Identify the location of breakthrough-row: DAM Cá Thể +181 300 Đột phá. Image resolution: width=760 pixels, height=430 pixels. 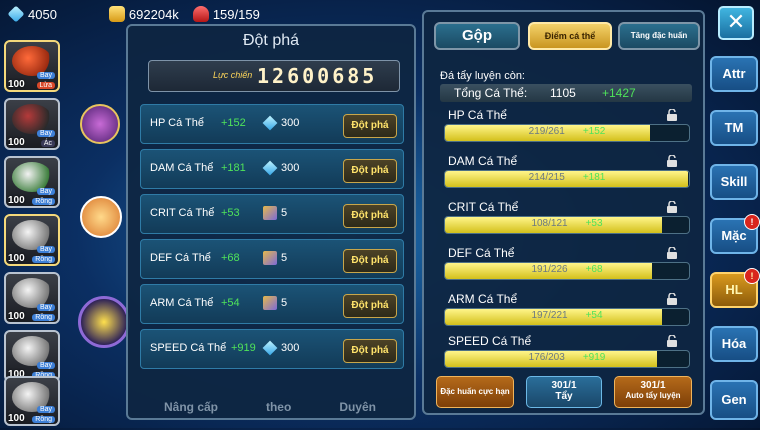
(272, 169).